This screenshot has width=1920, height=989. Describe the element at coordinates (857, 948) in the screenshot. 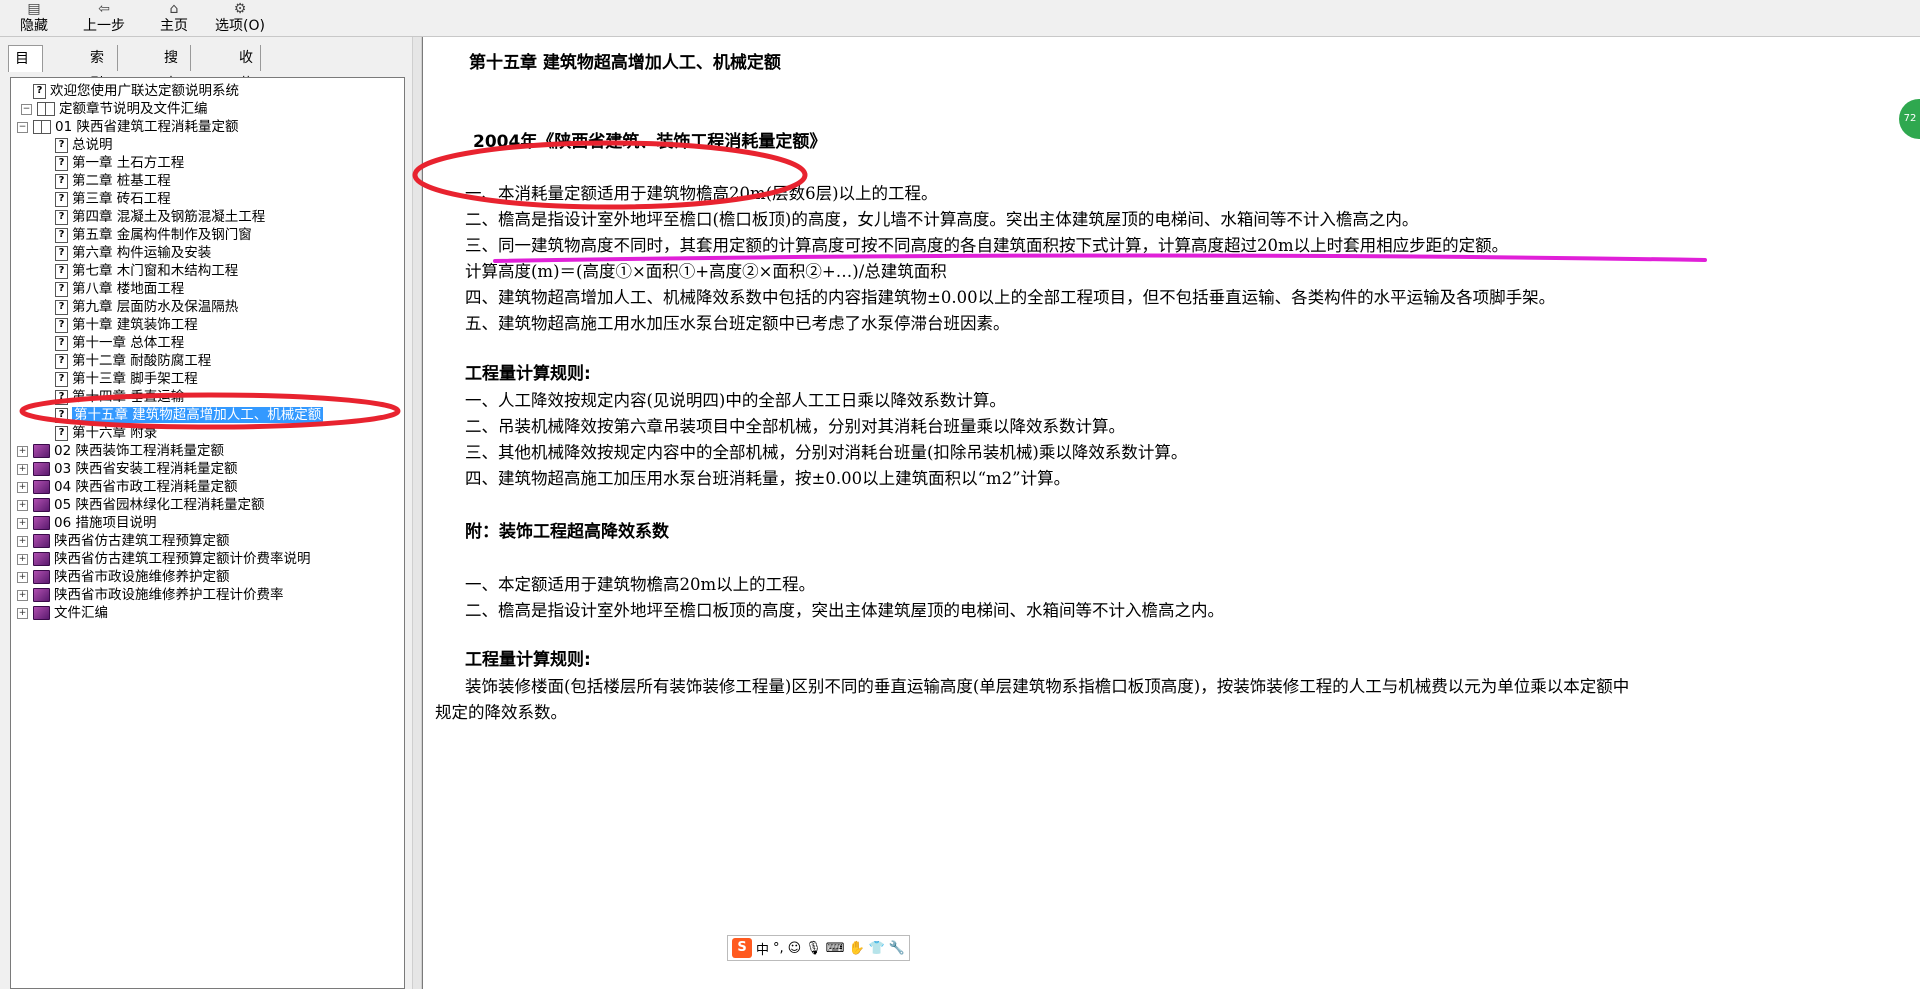

I see `hand-icon: ✋` at that location.